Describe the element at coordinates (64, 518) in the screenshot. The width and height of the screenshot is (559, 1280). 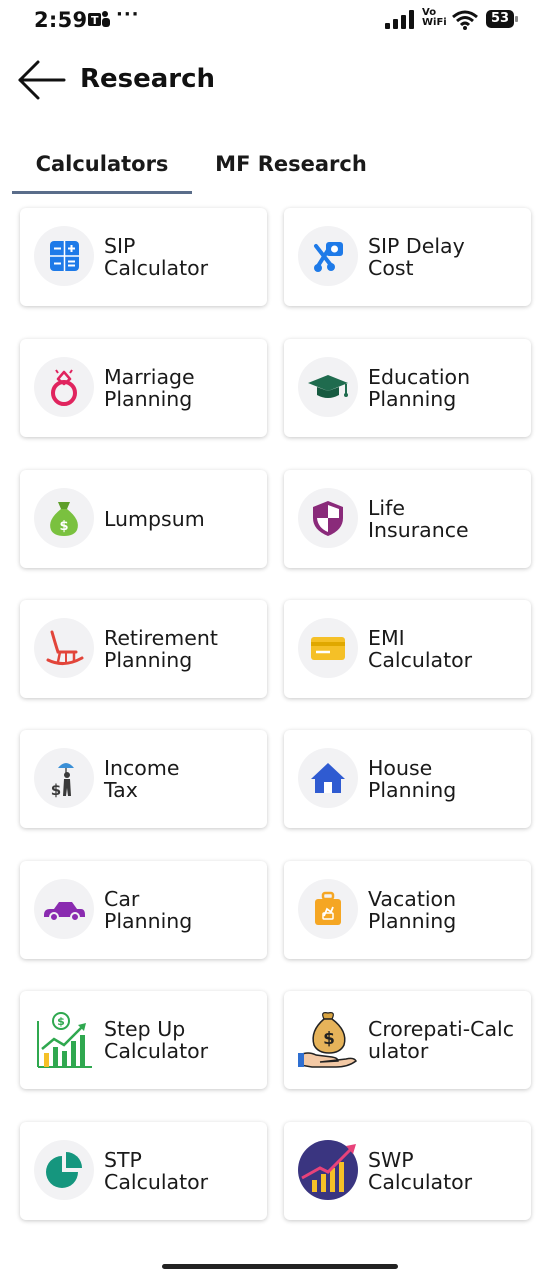
I see `money-bag-icon: $` at that location.